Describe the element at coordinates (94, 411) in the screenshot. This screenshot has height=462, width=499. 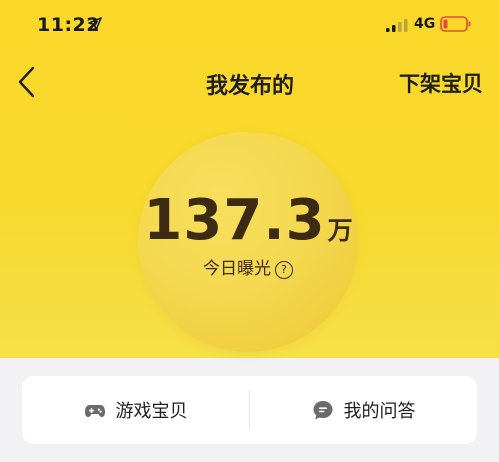
I see `gamepad-icon` at that location.